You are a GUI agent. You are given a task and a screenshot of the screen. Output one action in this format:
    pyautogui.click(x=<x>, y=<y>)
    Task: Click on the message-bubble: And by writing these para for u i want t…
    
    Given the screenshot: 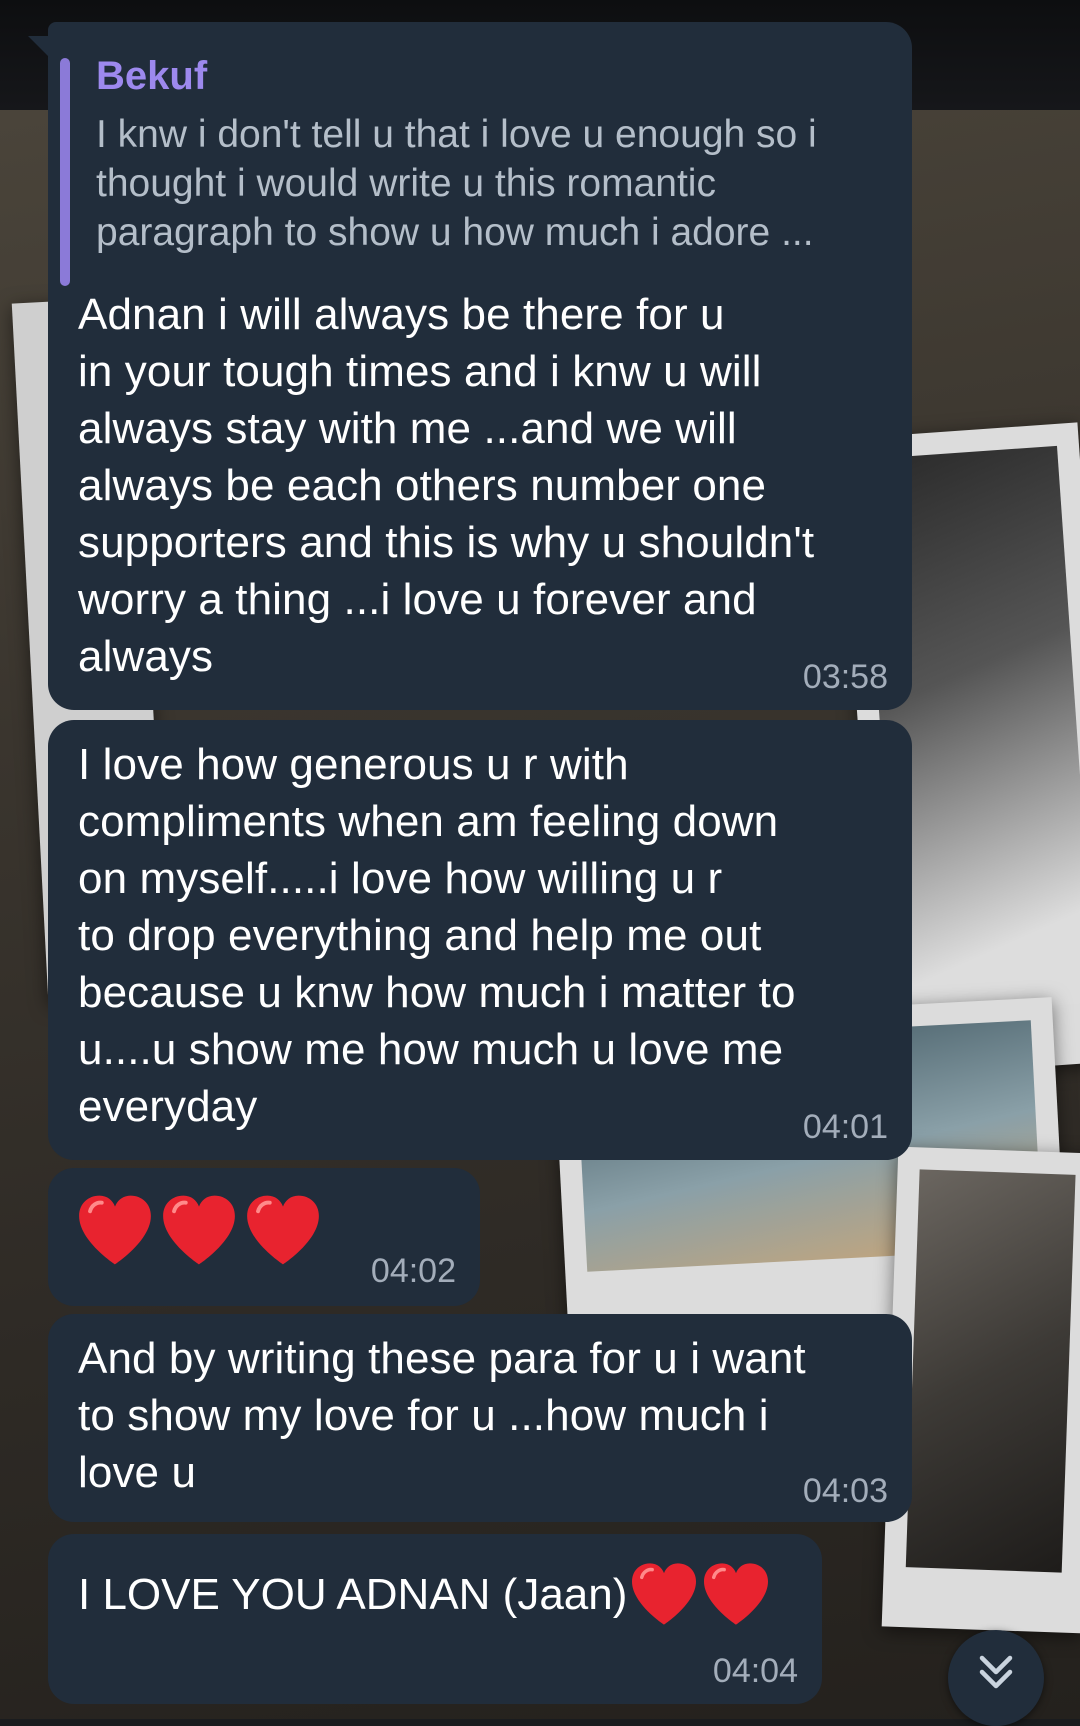 What is the action you would take?
    pyautogui.click(x=480, y=1418)
    